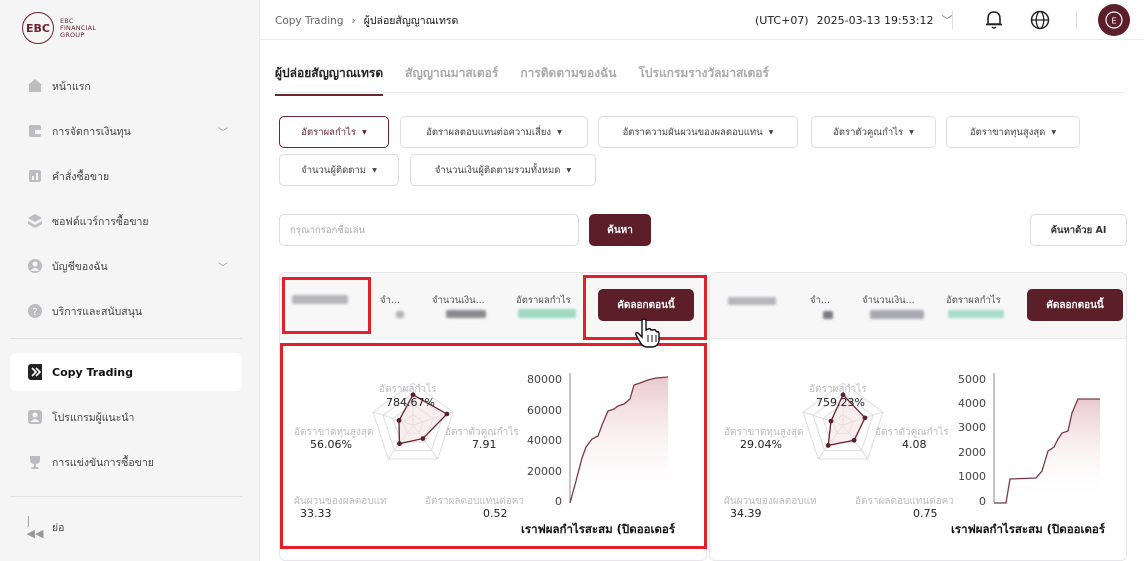  Describe the element at coordinates (59, 28) in the screenshot. I see `ebc-logo: EBC EBC FINANCIAL GROUP` at that location.